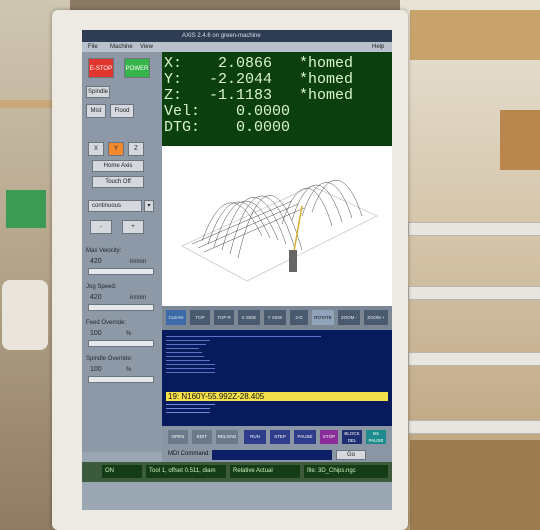 Image resolution: width=540 pixels, height=530 pixels. I want to click on view-y-side-button: Y SIDE, so click(275, 317).